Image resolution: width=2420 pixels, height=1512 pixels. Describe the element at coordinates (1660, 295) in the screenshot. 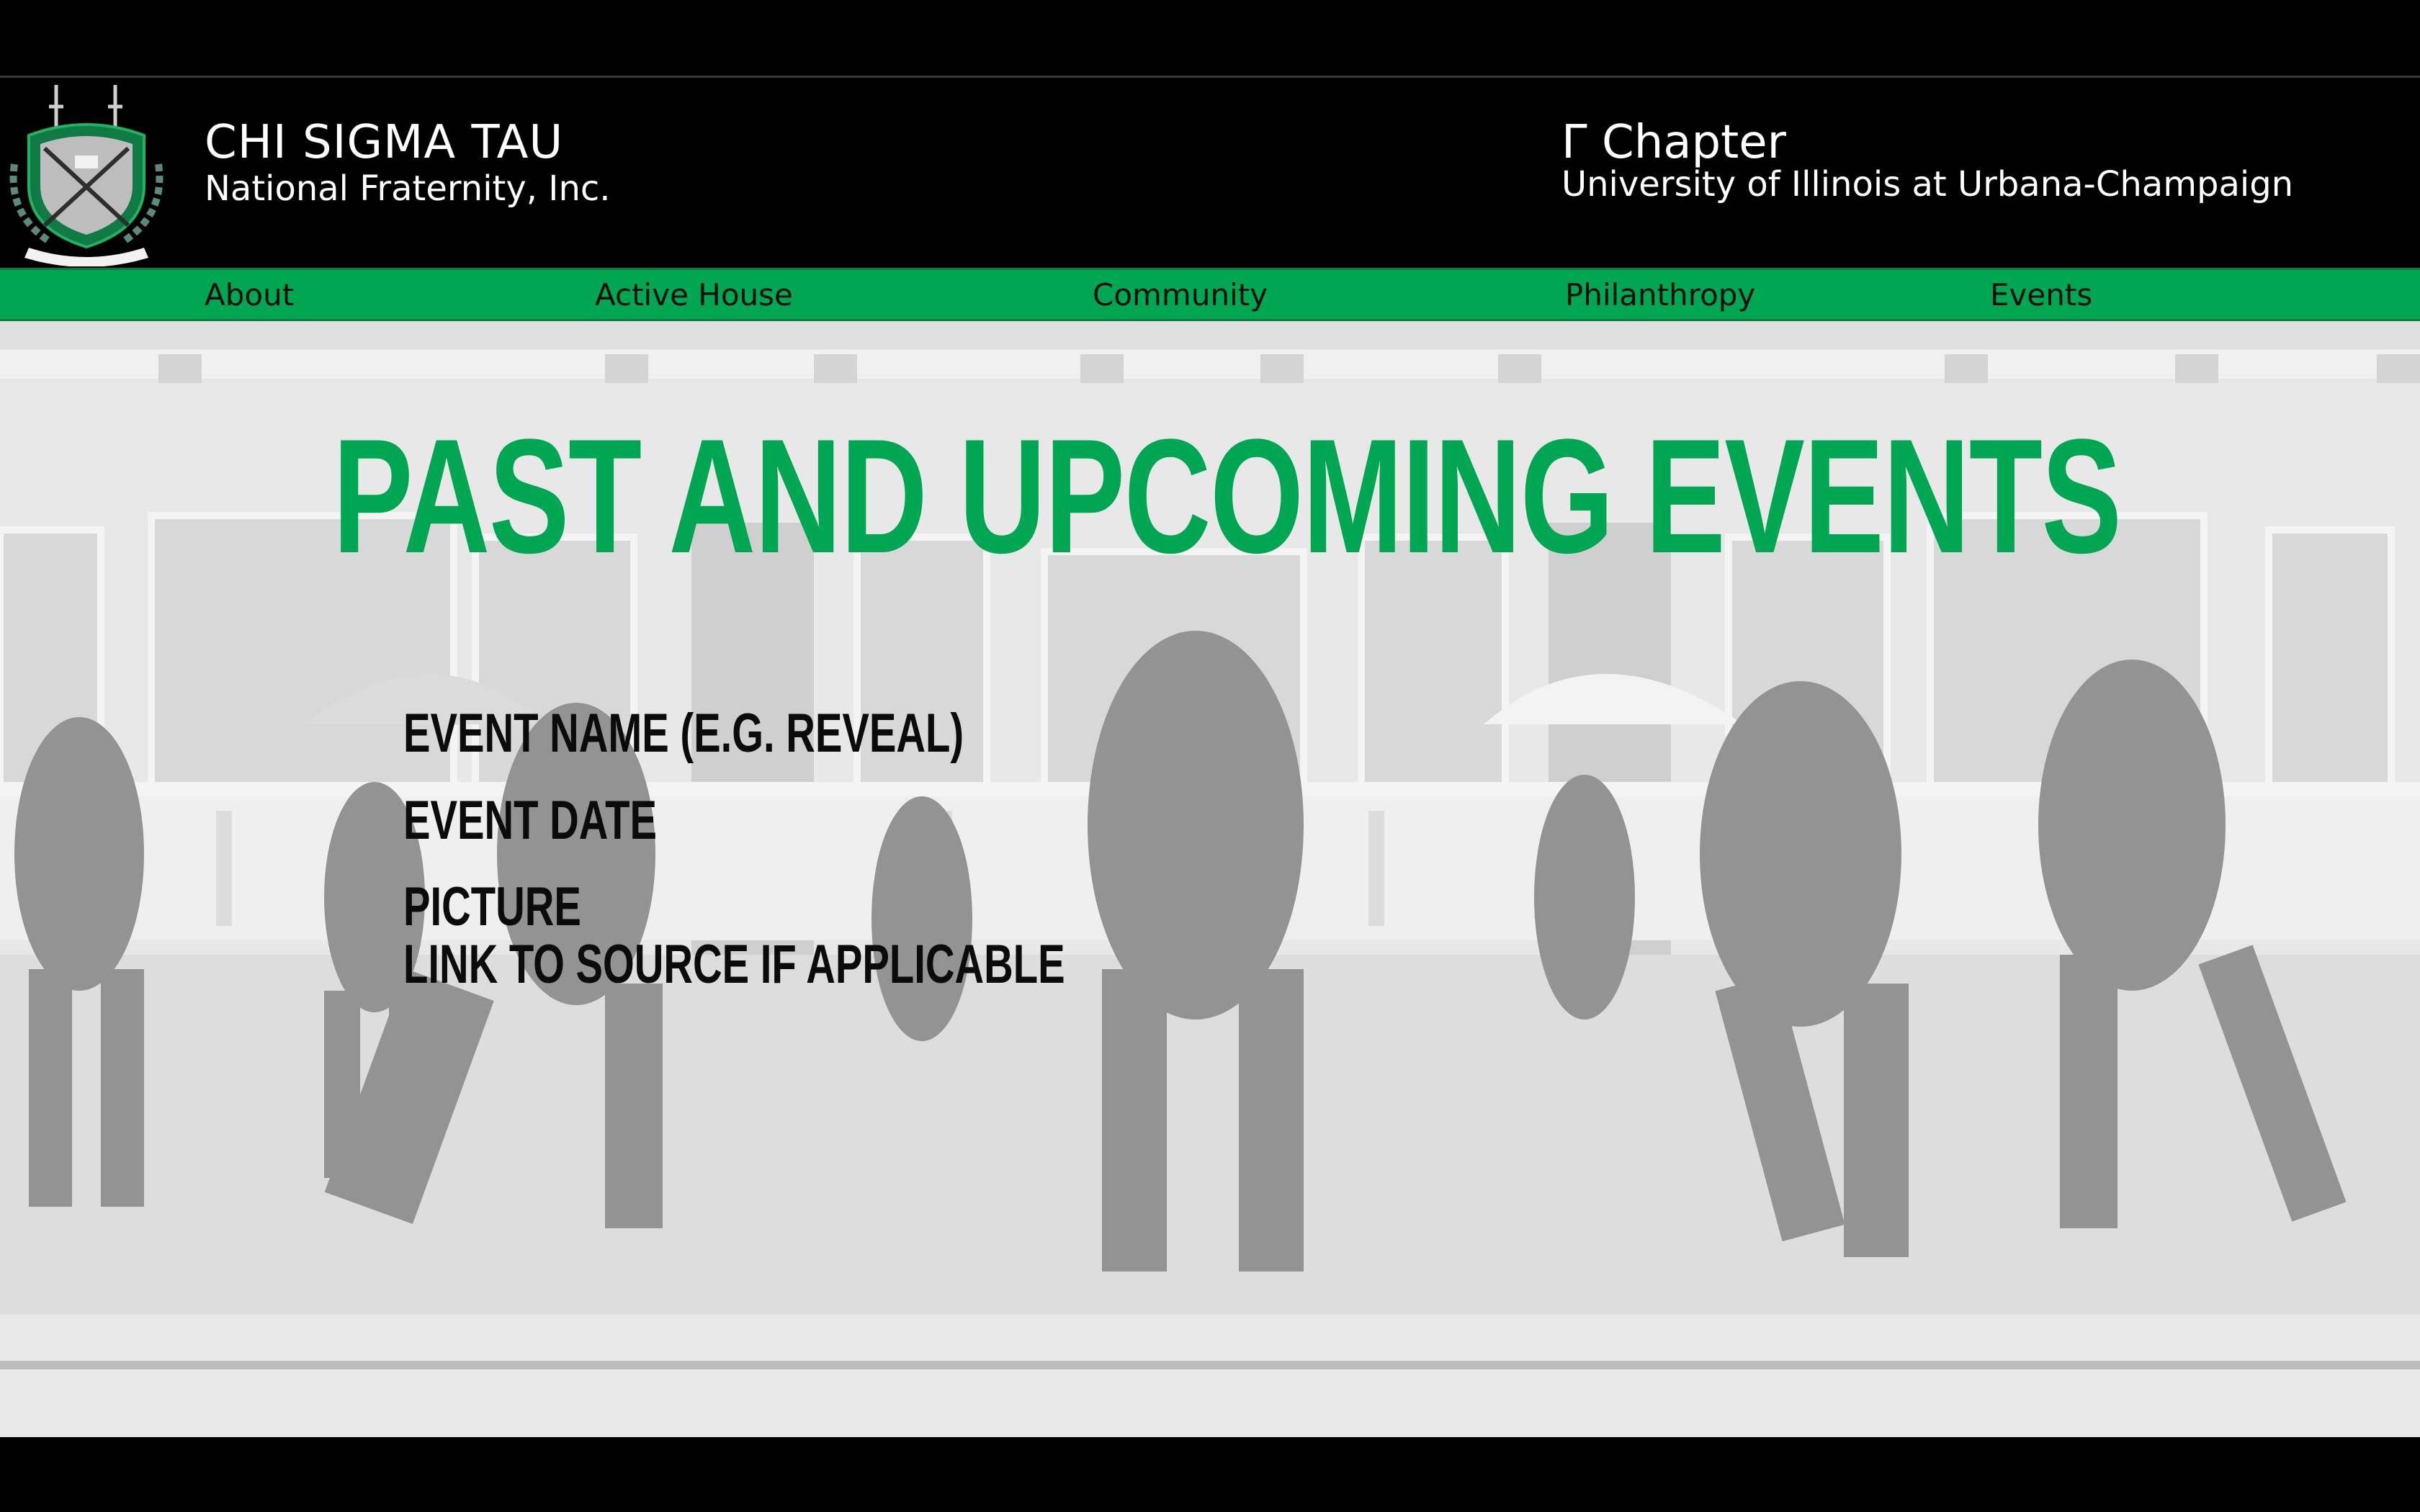

I see `nav-item-philanthropy: Philanthropy` at that location.